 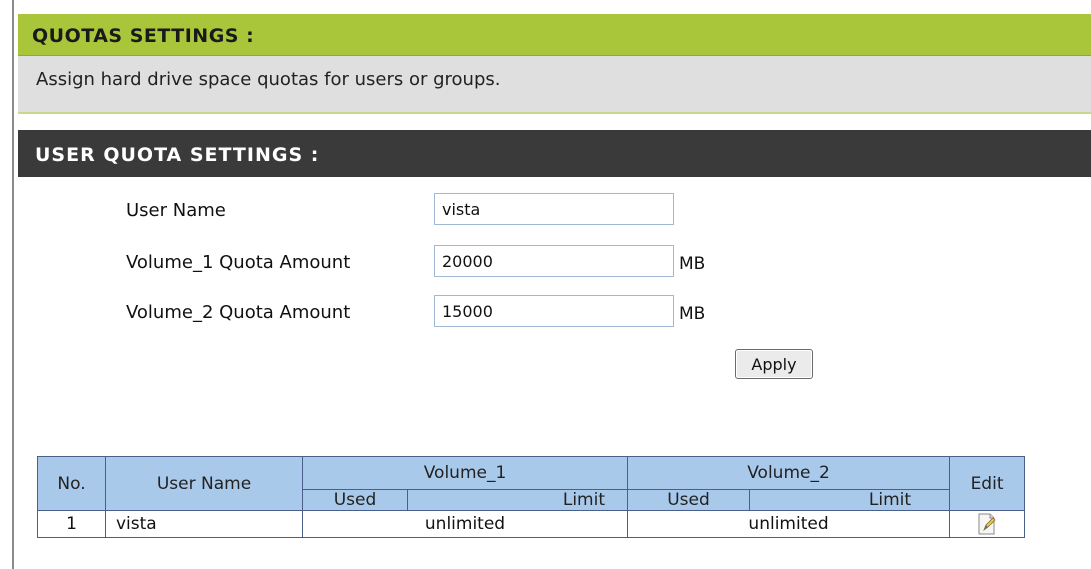 I want to click on cell-edit, so click(x=987, y=524).